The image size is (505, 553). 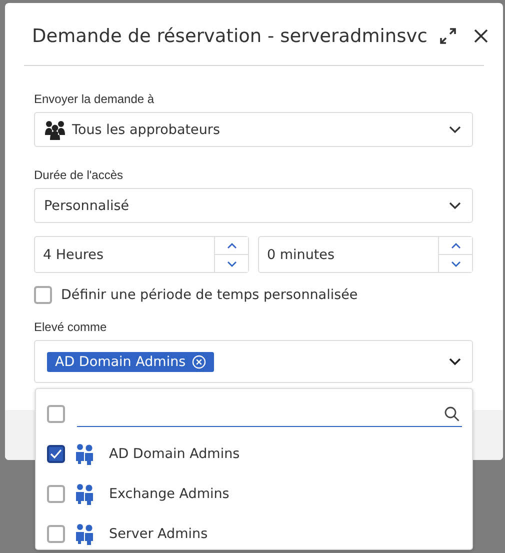 I want to click on close-icon, so click(x=481, y=36).